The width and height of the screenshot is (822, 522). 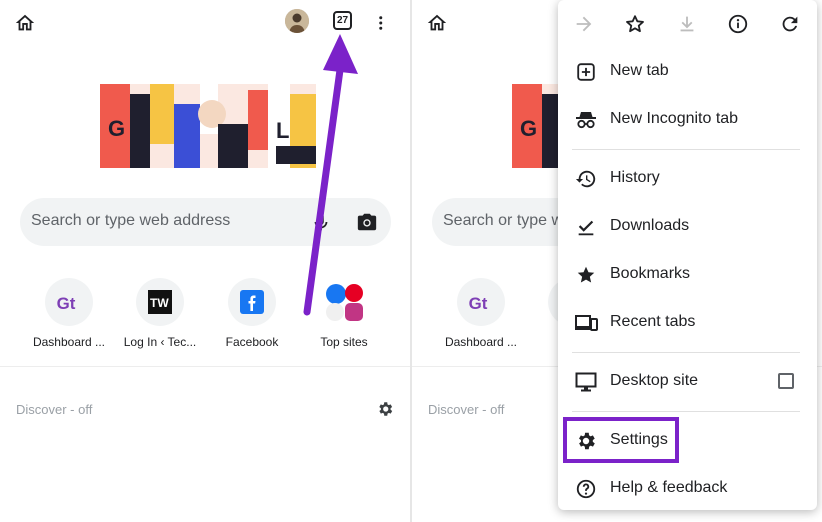 I want to click on feed-divider, so click(x=205, y=366).